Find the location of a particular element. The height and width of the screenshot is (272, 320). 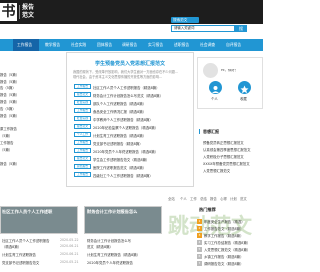

rank-badge: 7 is located at coordinates (199, 263).